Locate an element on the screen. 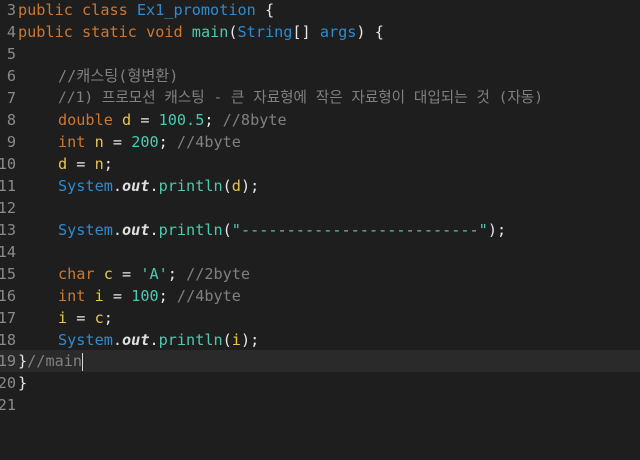 This screenshot has height=460, width=640. code-line: 5 is located at coordinates (320, 54).